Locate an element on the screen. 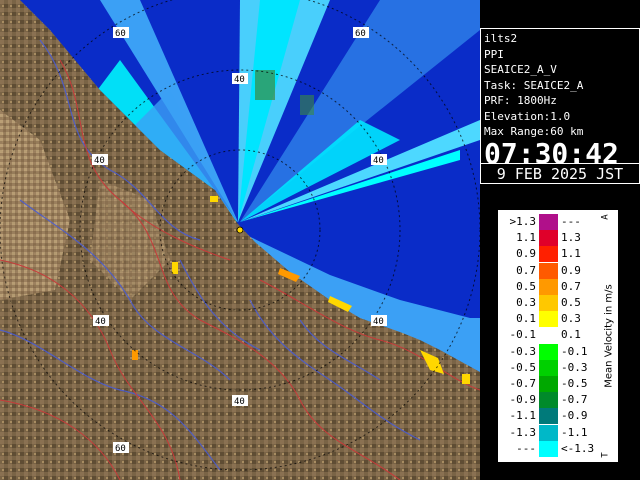 This screenshot has width=640, height=480. legend-row: 0.5 0.7 is located at coordinates (558, 286).